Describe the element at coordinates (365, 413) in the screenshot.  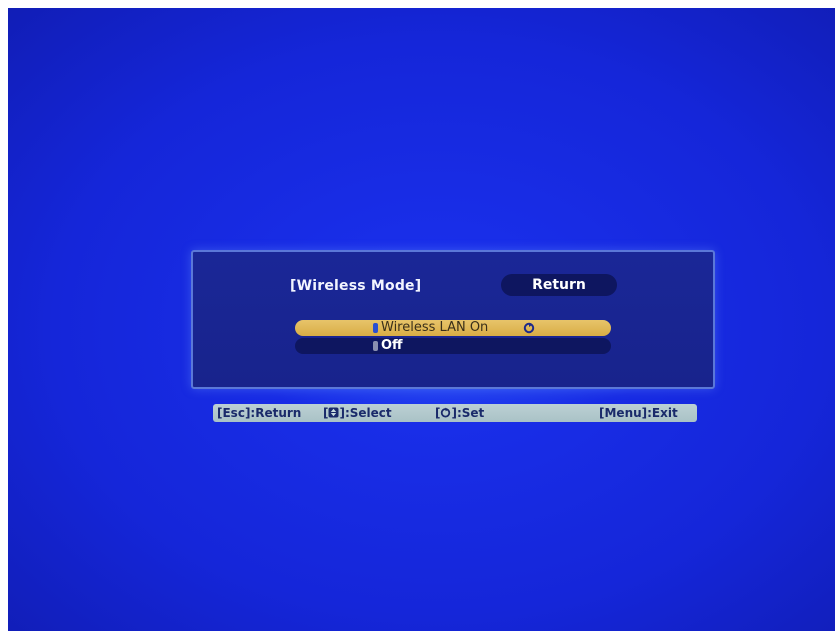
I see `help-select-suffix: ]:Select` at that location.